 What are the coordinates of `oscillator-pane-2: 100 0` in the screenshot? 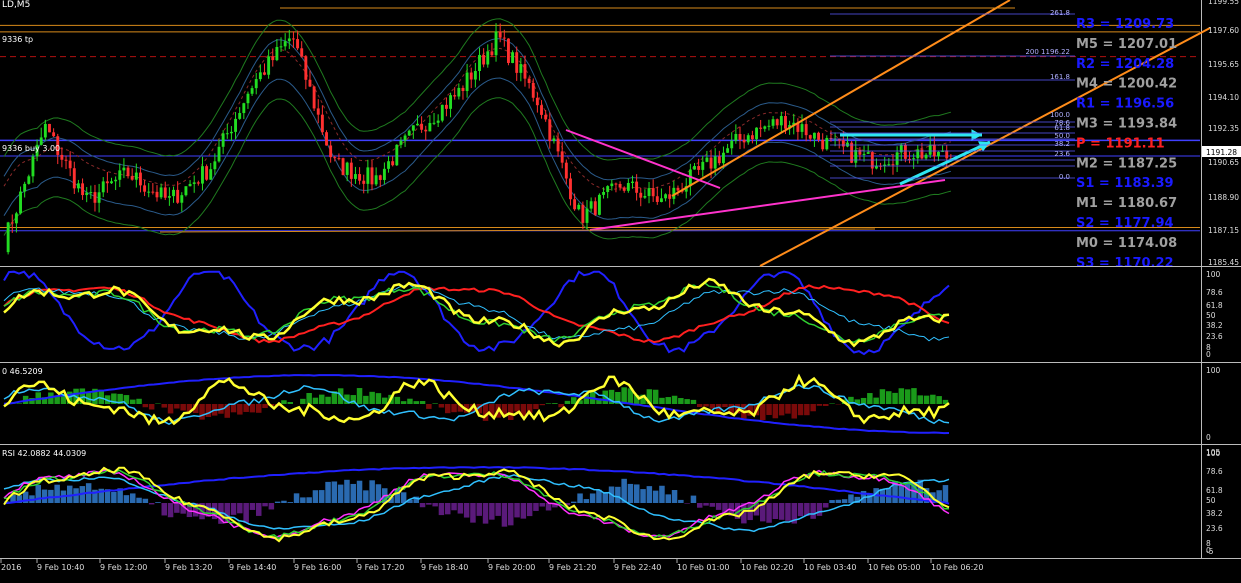 It's located at (612, 404).